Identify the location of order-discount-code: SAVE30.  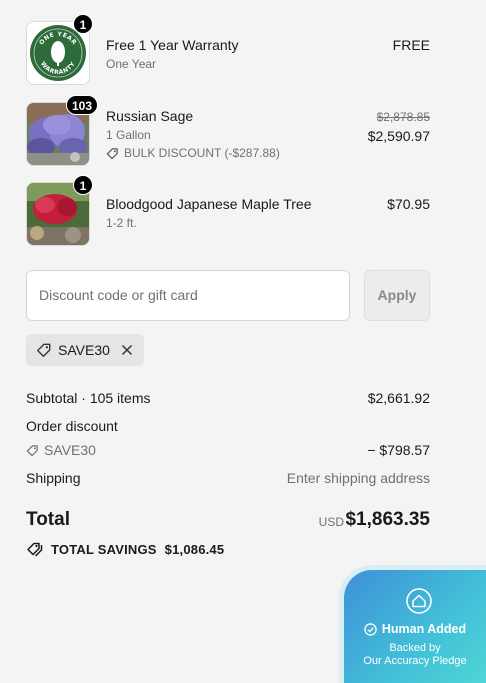
(70, 450).